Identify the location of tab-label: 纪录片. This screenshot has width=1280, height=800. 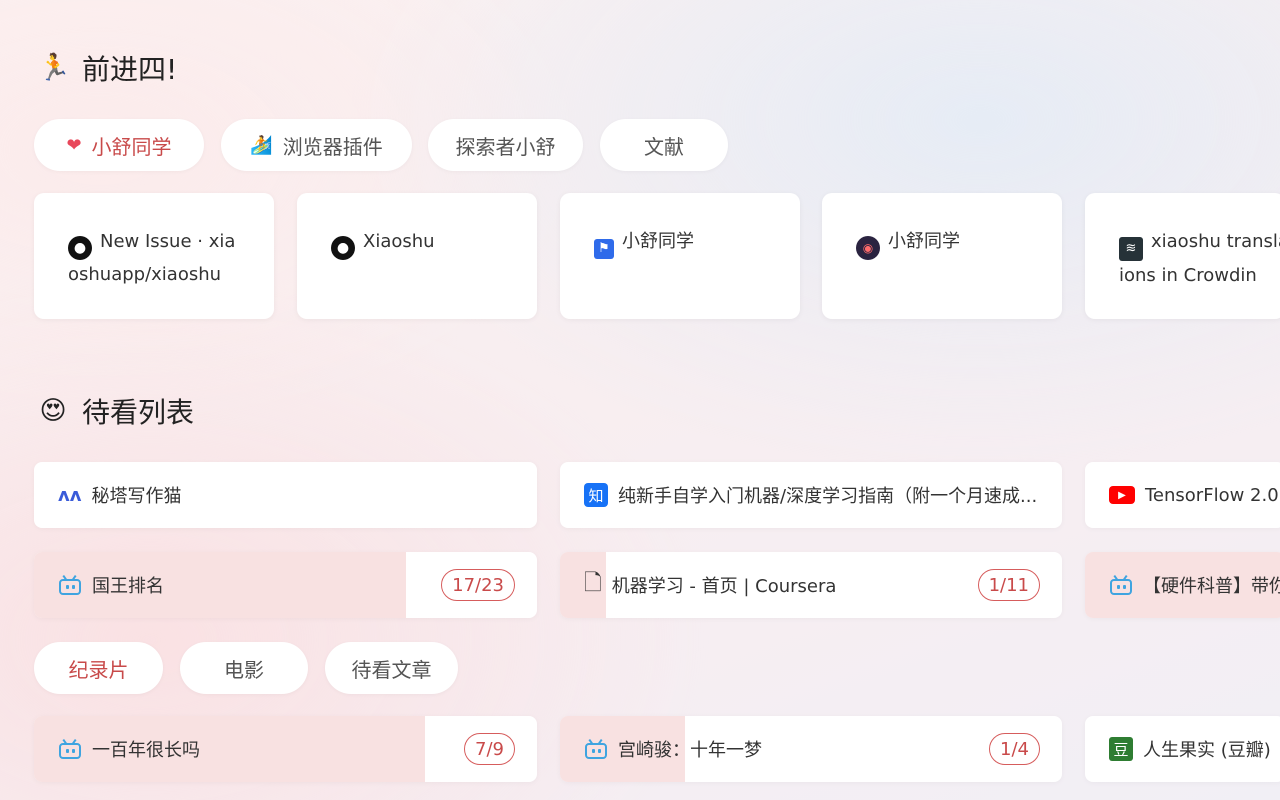
(98, 669).